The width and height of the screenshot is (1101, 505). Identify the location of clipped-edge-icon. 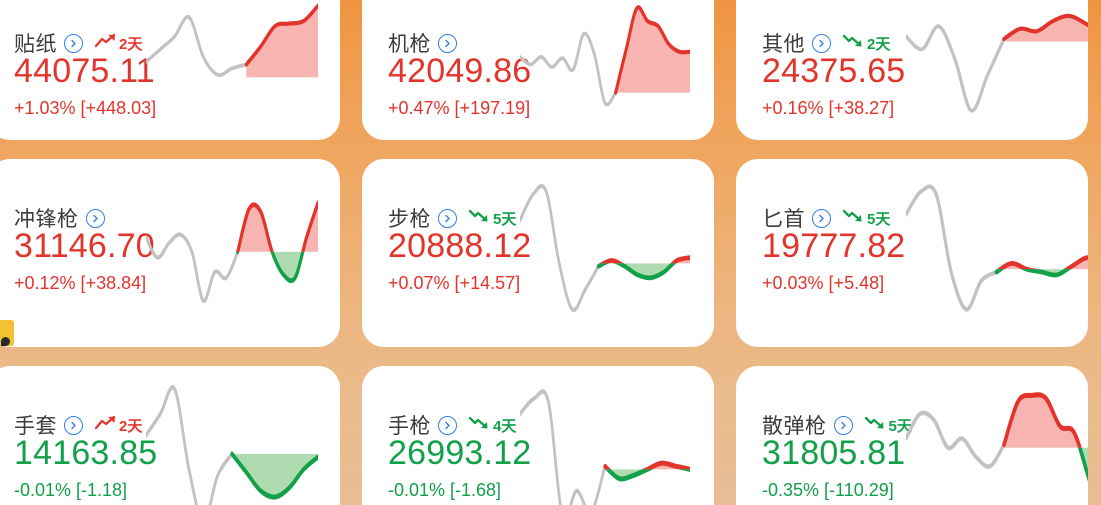
(7, 333).